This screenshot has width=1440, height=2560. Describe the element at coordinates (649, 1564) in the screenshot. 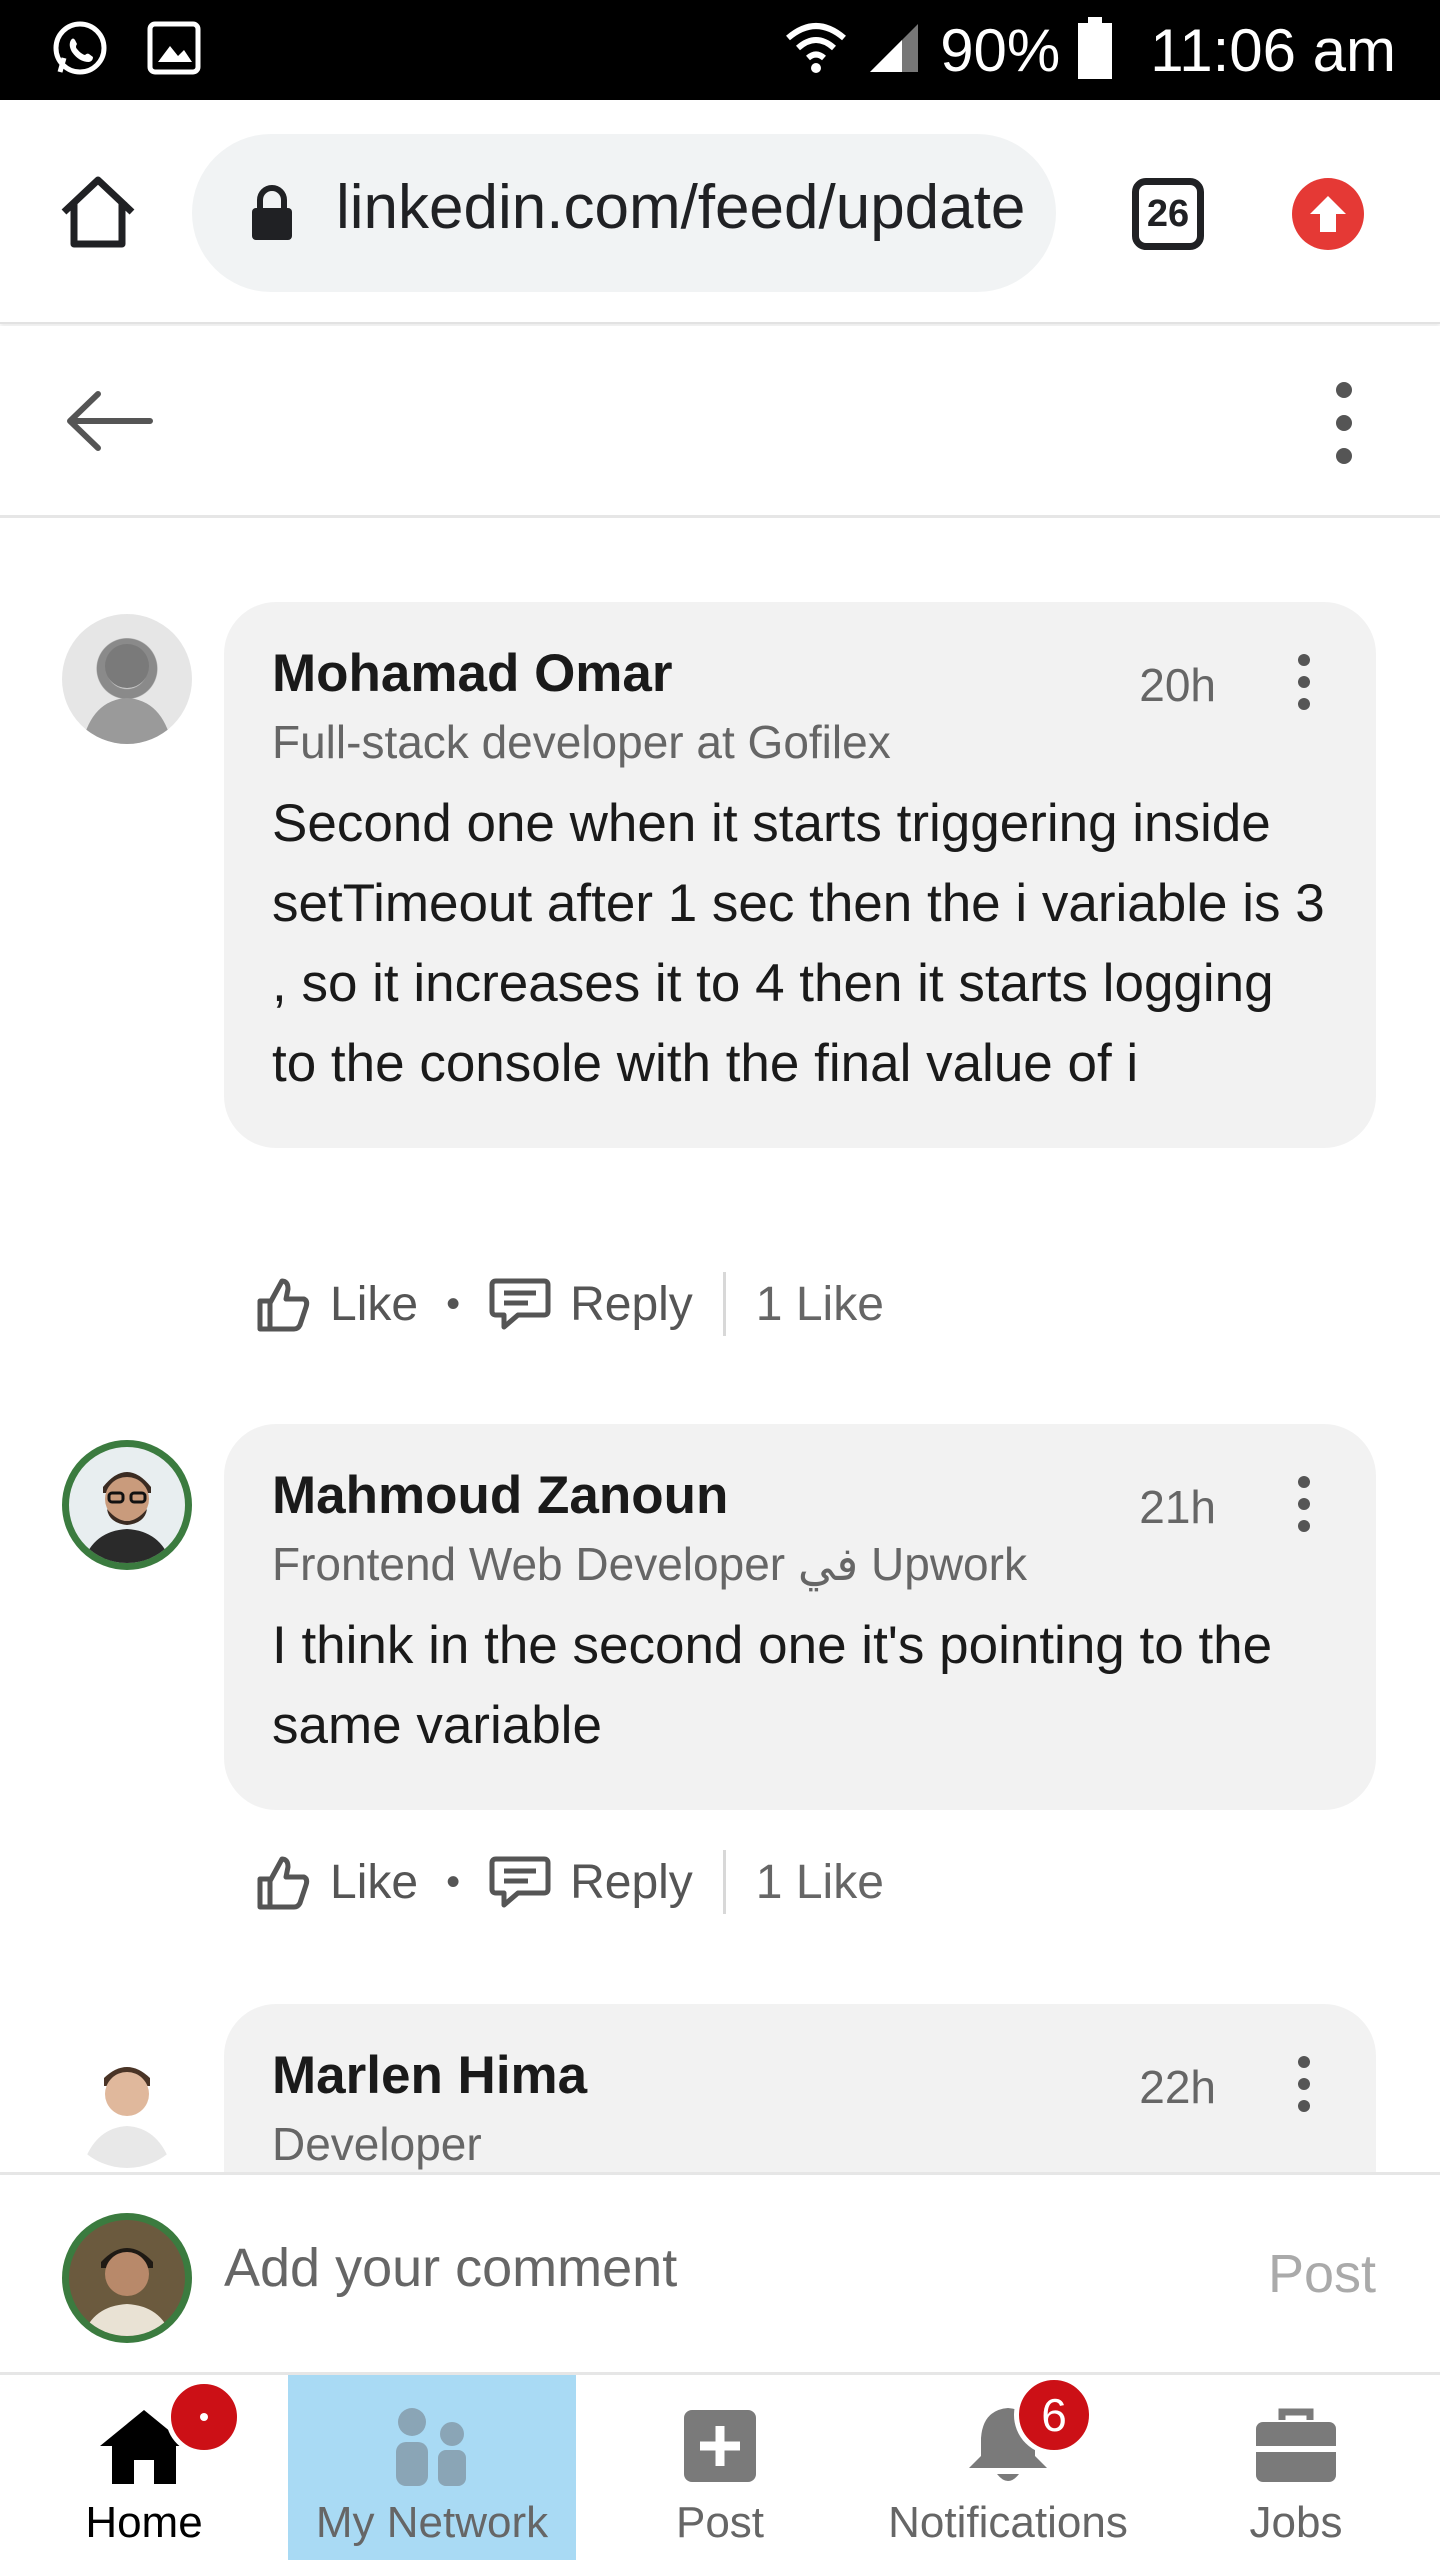

I see `comment-author-headline: Frontend Web Developer في Upwork` at that location.